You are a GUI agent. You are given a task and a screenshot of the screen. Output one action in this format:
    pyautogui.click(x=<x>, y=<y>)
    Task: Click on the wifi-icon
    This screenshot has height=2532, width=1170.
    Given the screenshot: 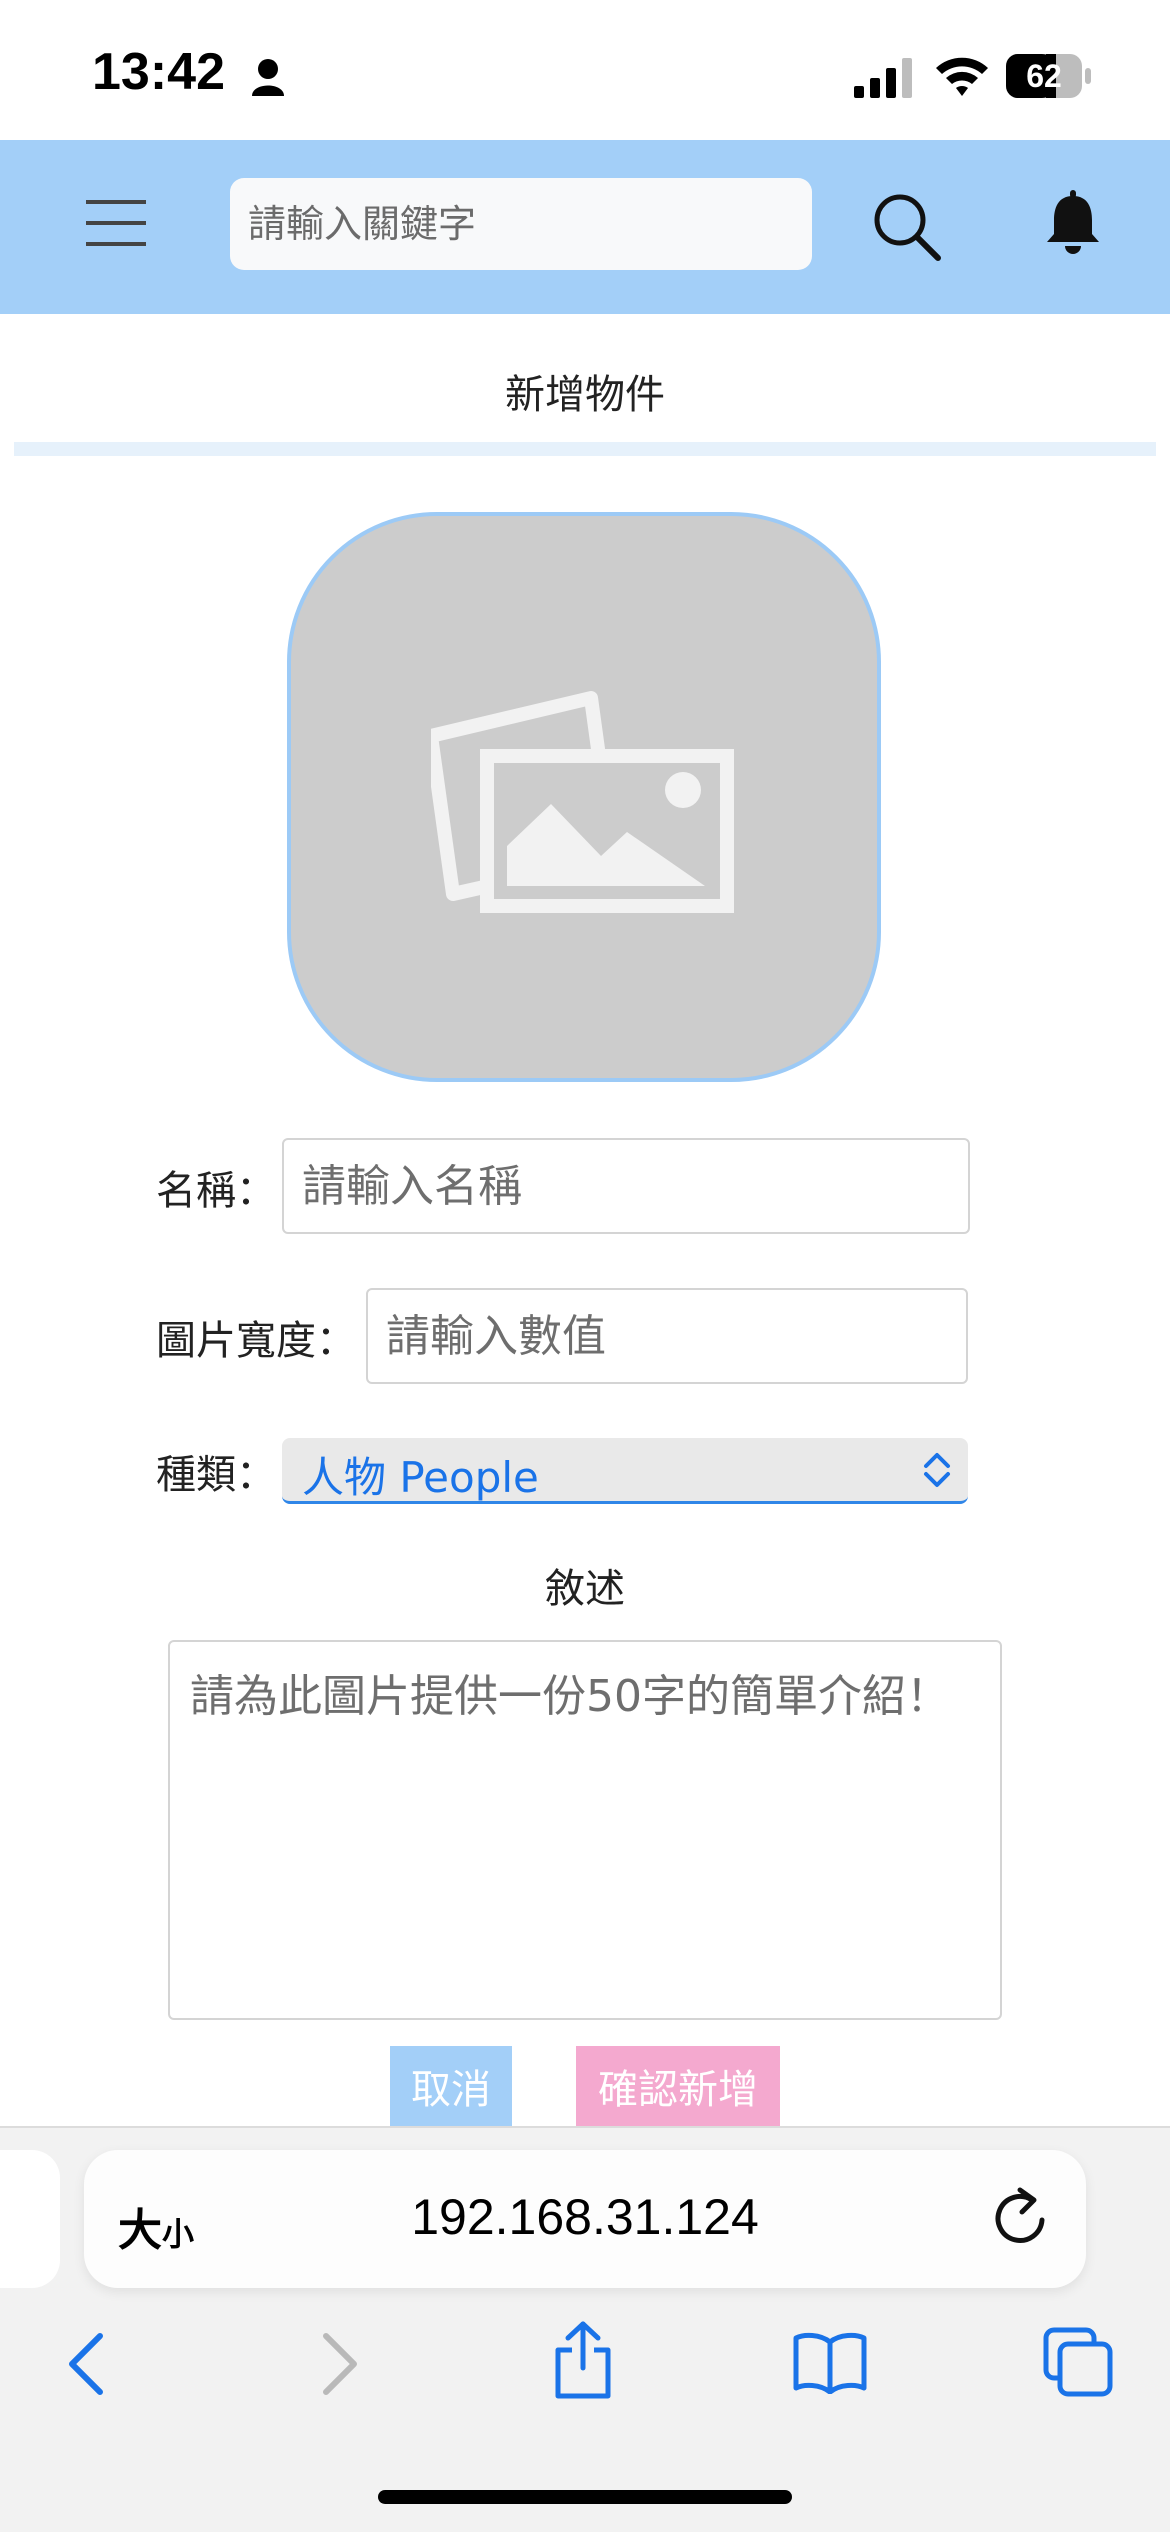 What is the action you would take?
    pyautogui.click(x=962, y=76)
    